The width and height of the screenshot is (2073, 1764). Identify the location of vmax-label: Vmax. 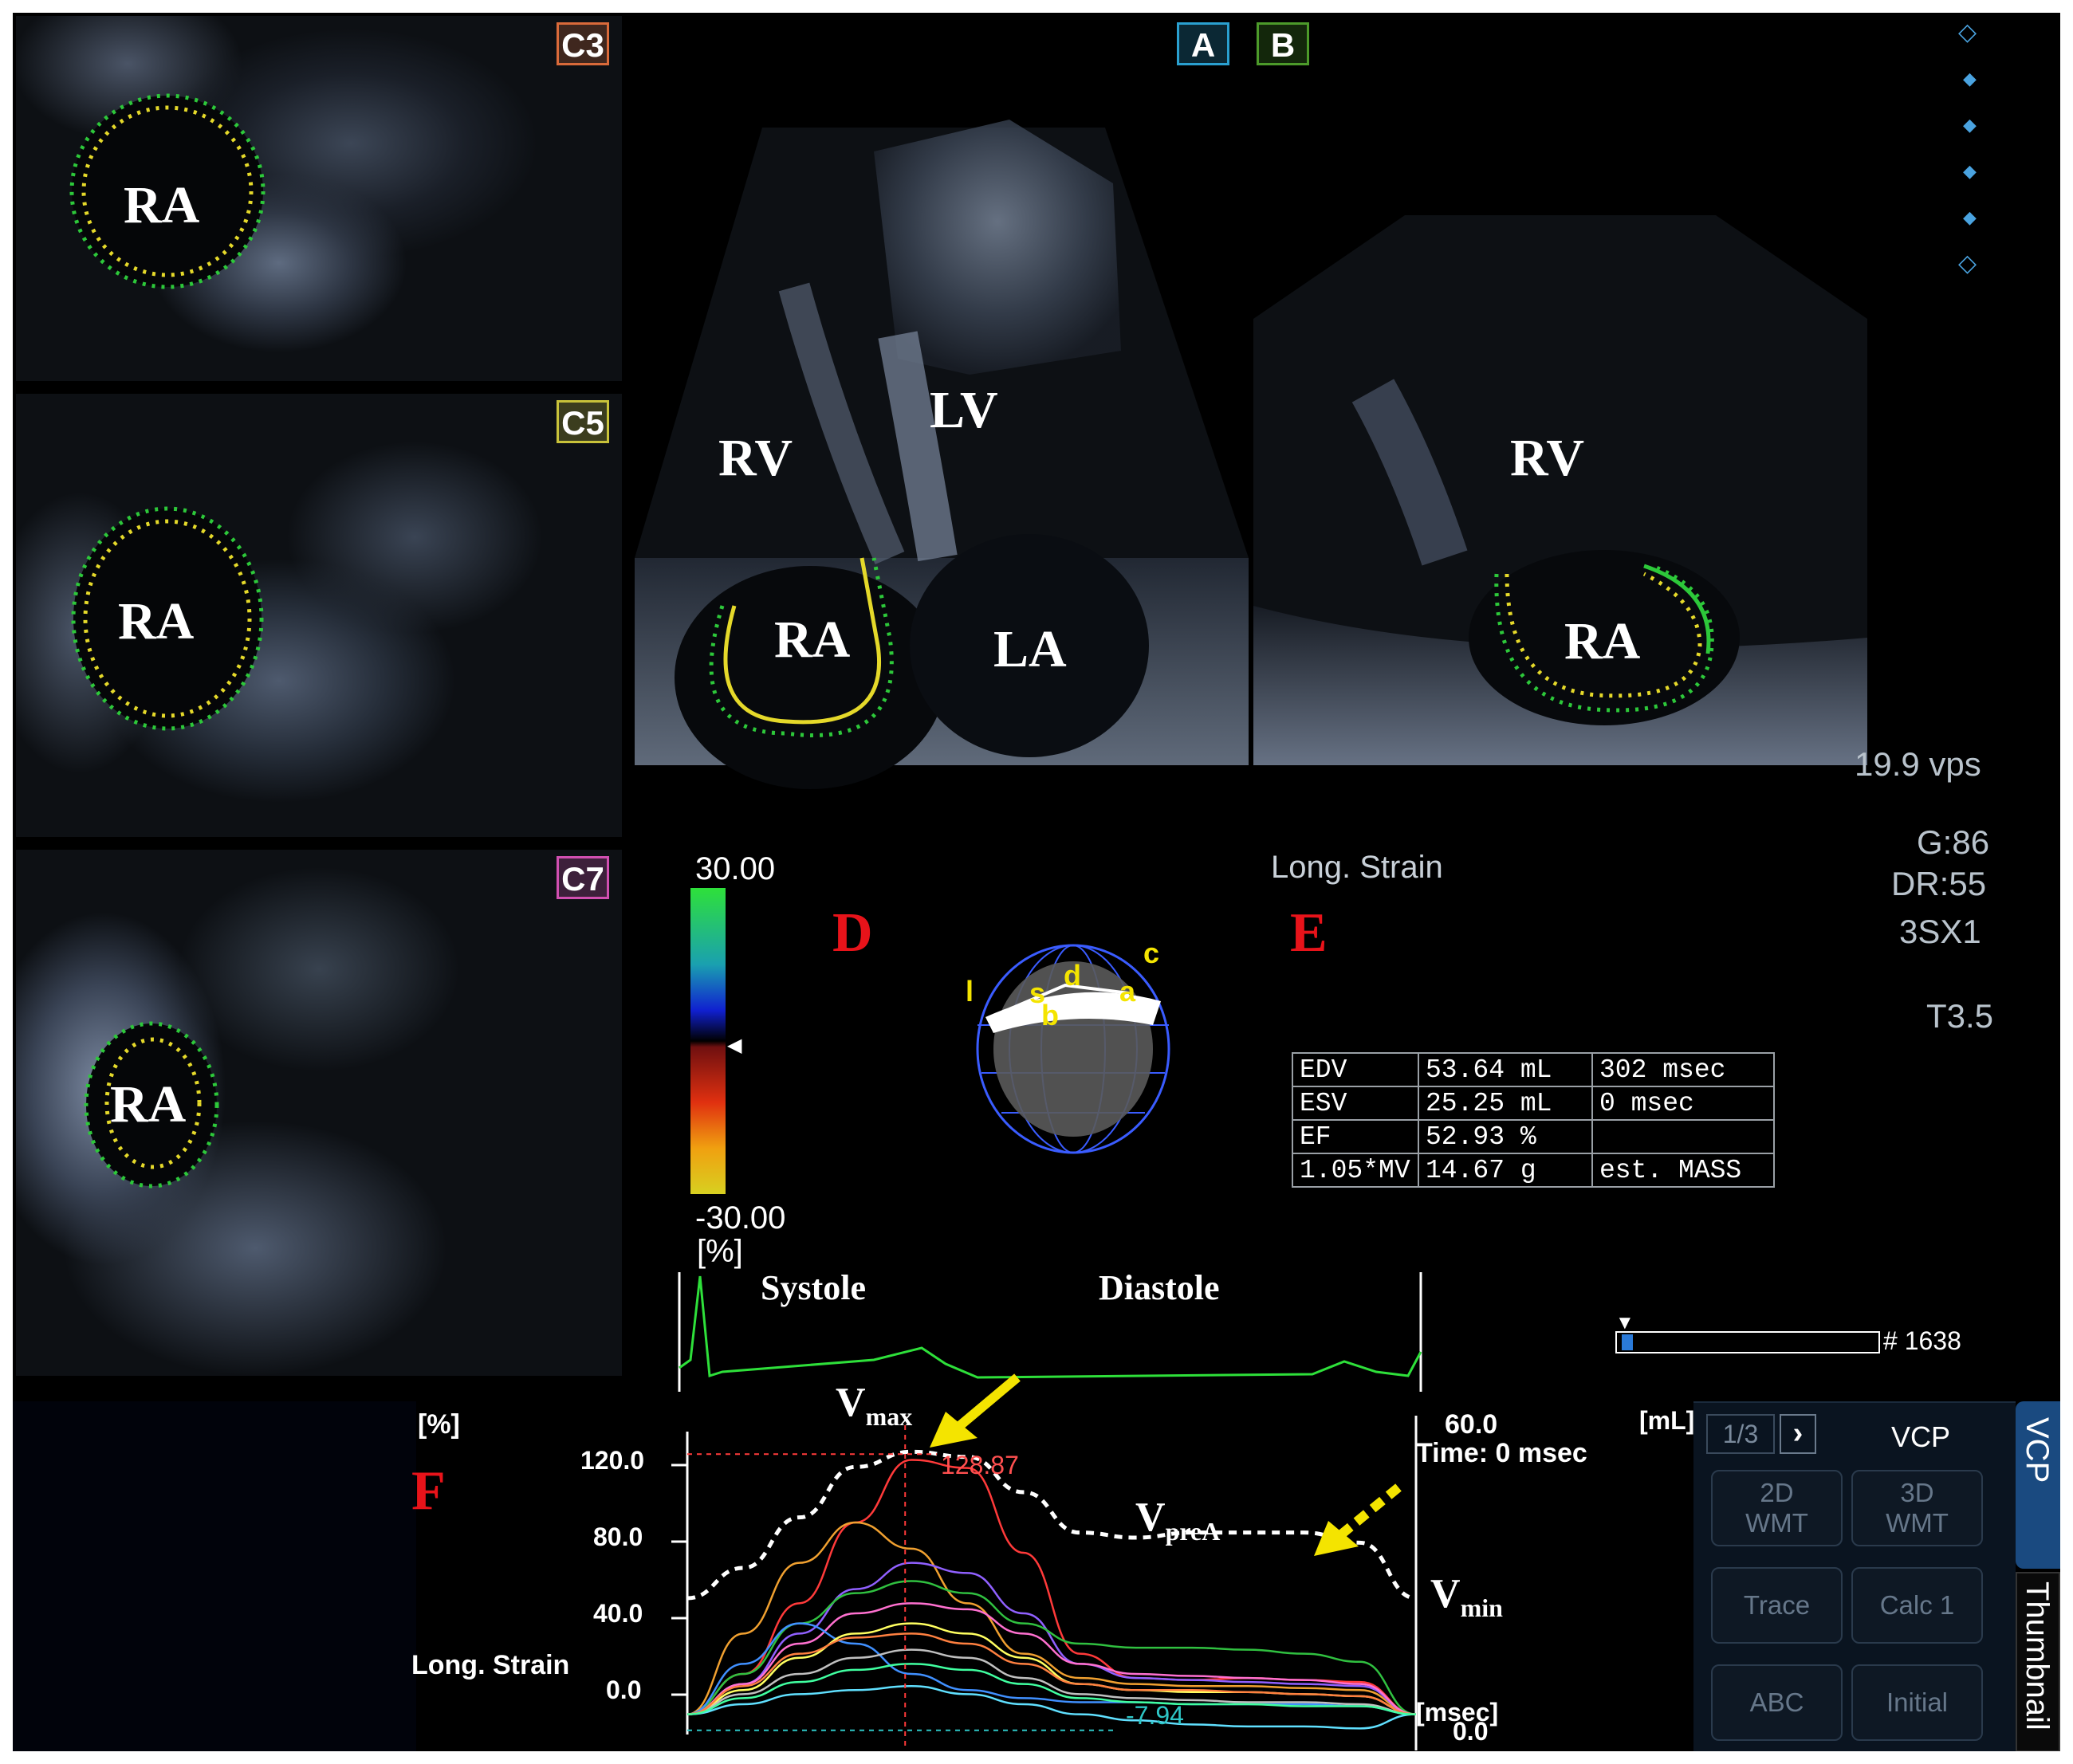
(874, 1406).